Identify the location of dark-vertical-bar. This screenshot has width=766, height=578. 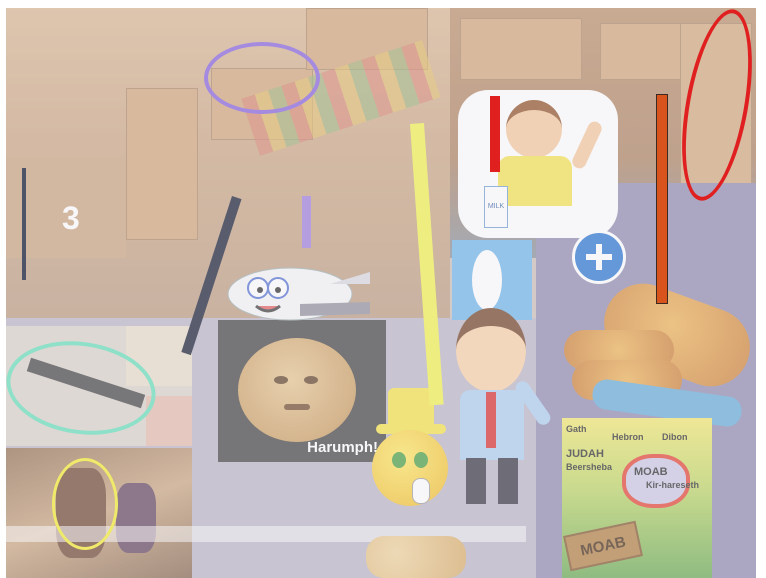
(24, 224).